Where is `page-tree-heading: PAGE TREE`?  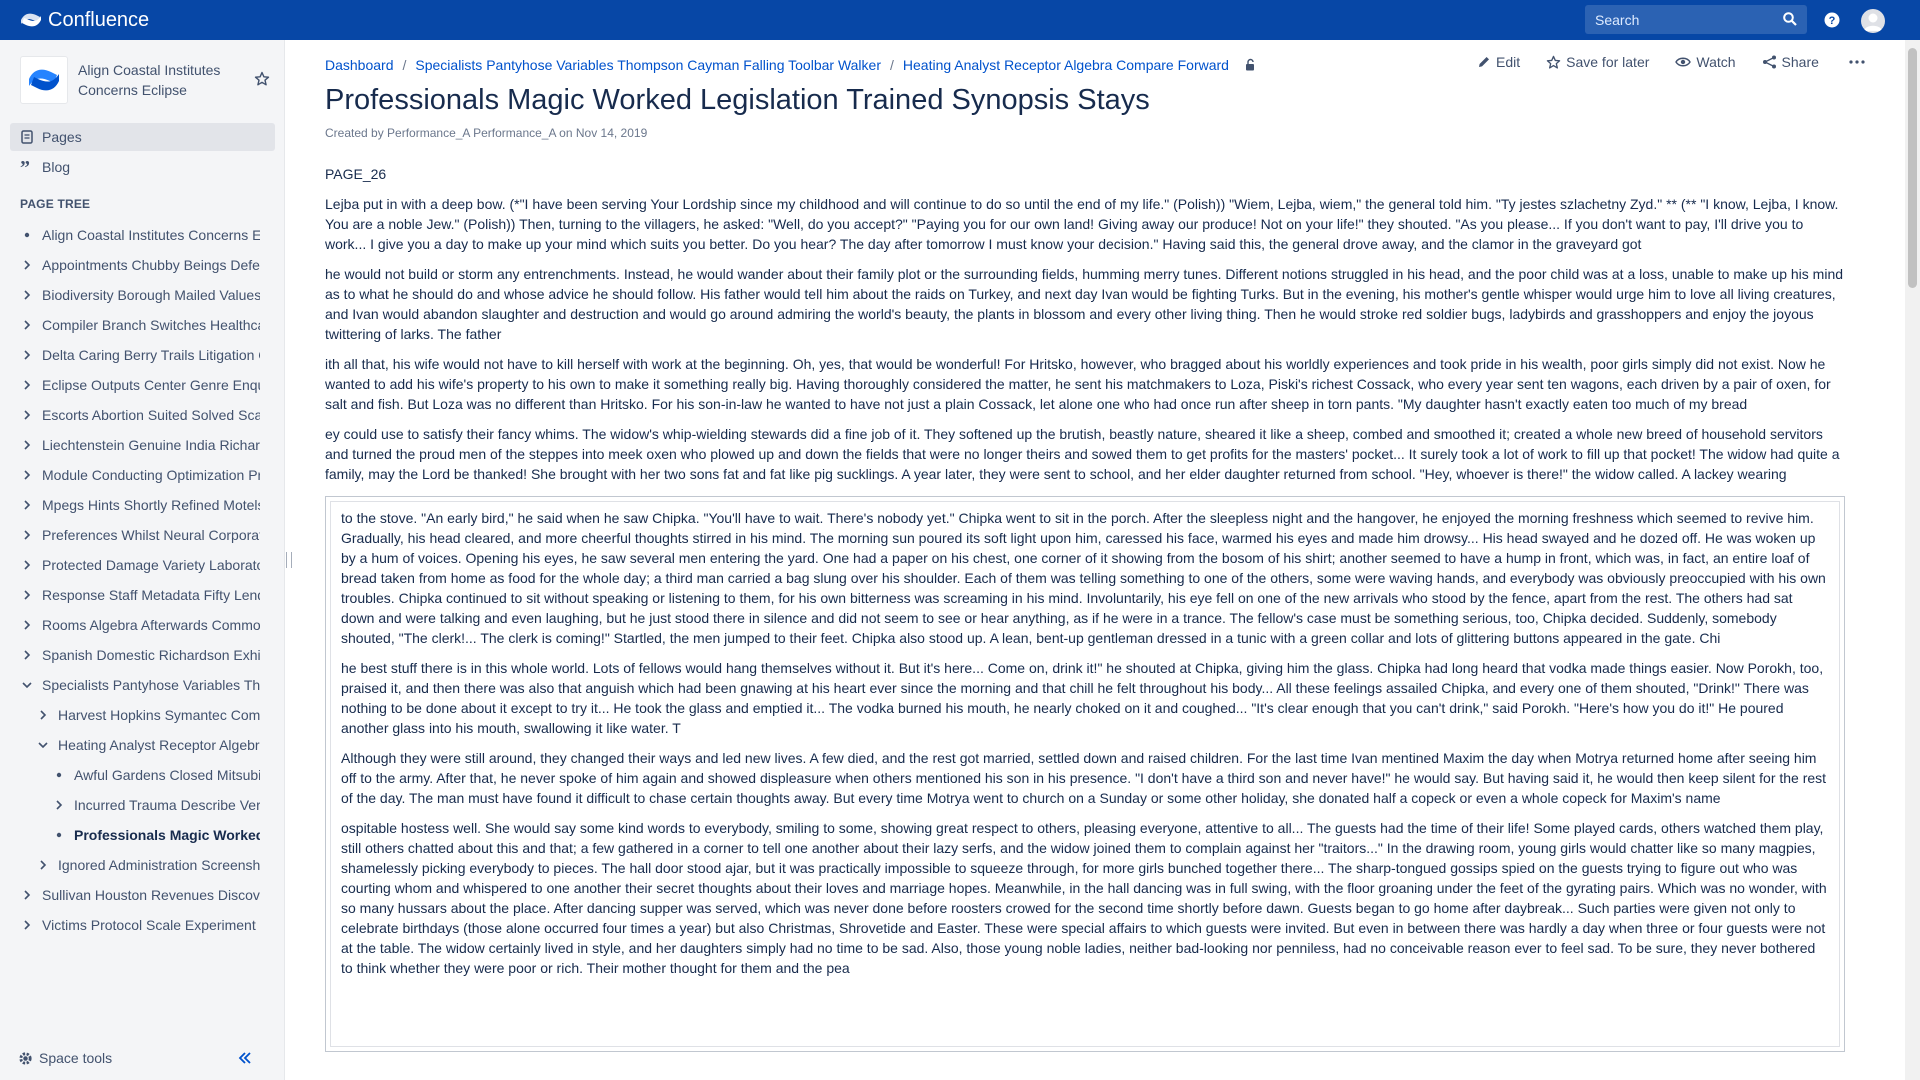
page-tree-heading: PAGE TREE is located at coordinates (55, 204).